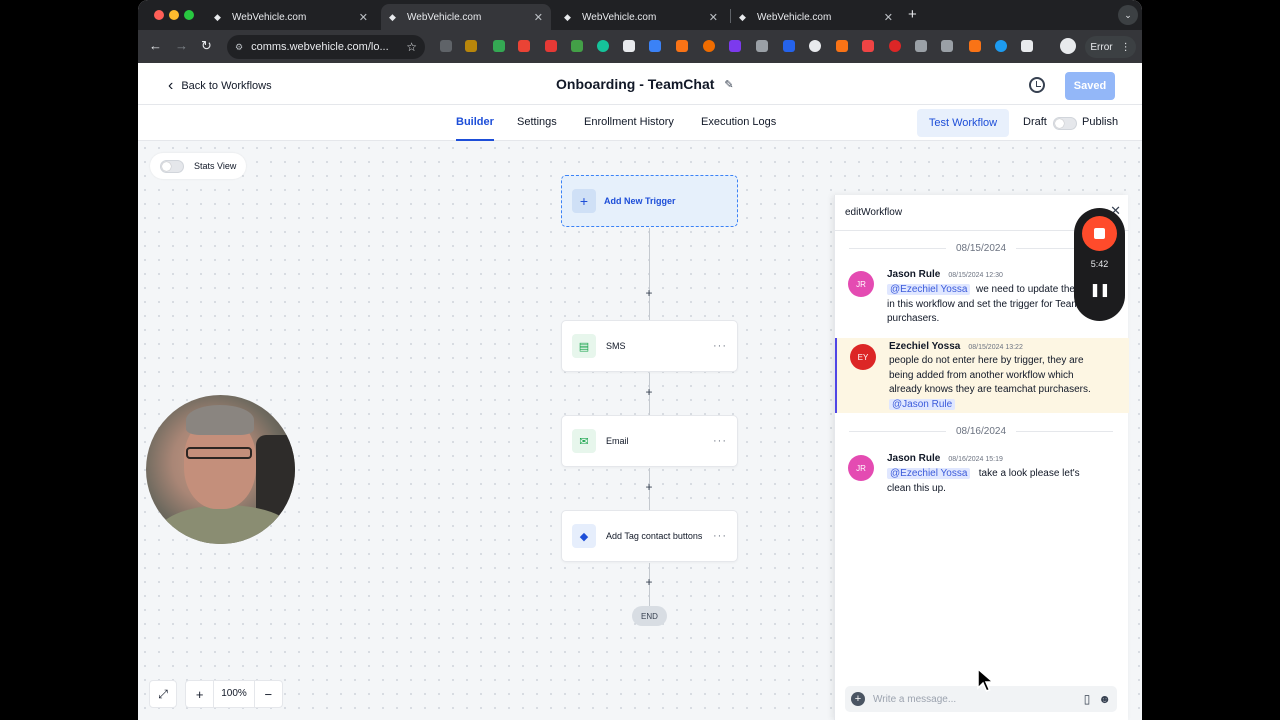 The width and height of the screenshot is (1280, 720). Describe the element at coordinates (159, 15) in the screenshot. I see `close-window-button` at that location.